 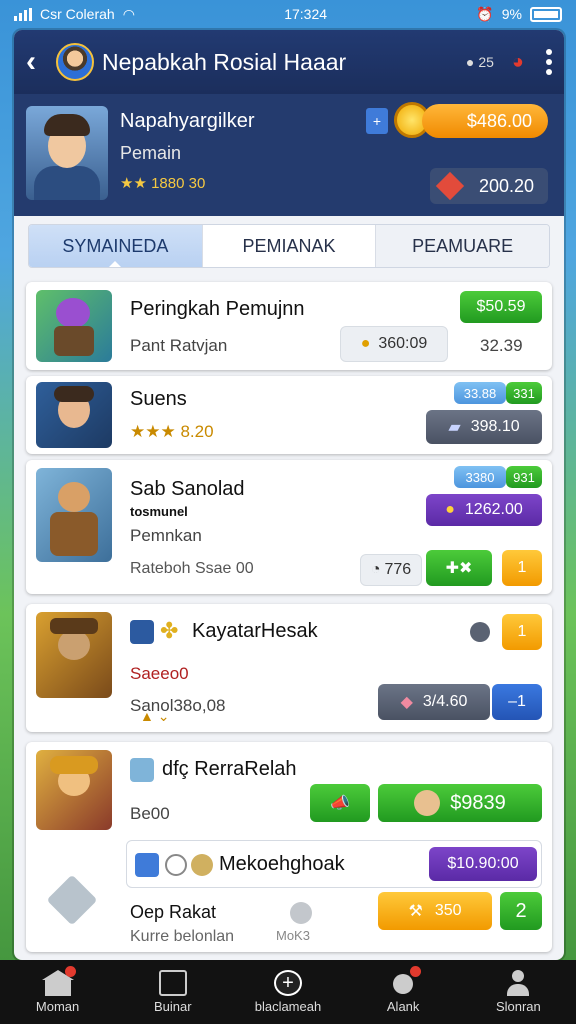 What do you see at coordinates (485, 121) in the screenshot?
I see `coin-balance: $486.00` at bounding box center [485, 121].